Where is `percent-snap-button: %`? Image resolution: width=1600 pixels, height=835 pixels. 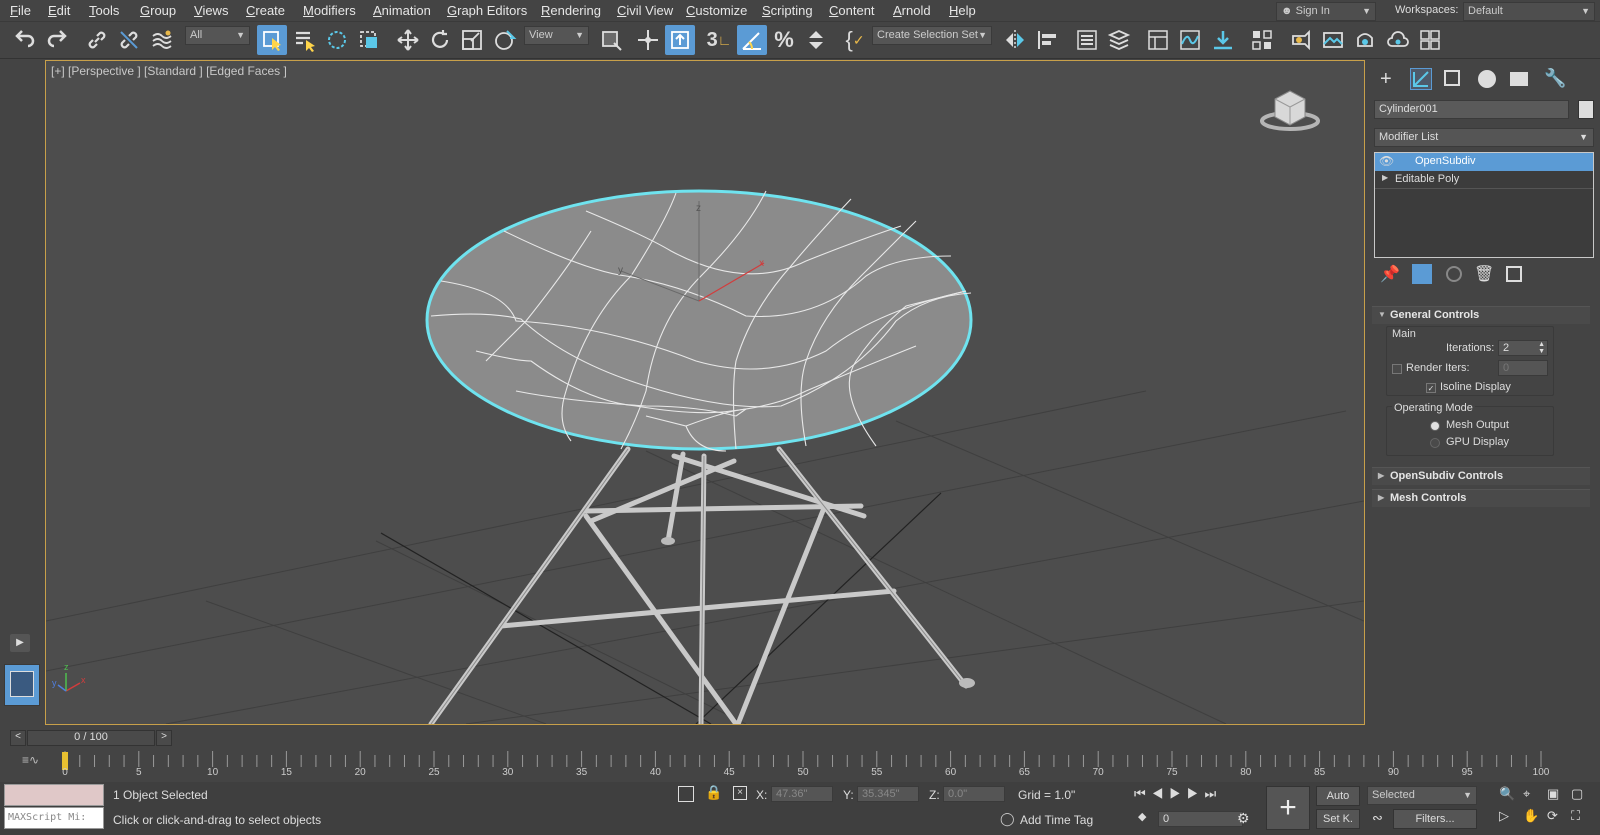 percent-snap-button: % is located at coordinates (784, 40).